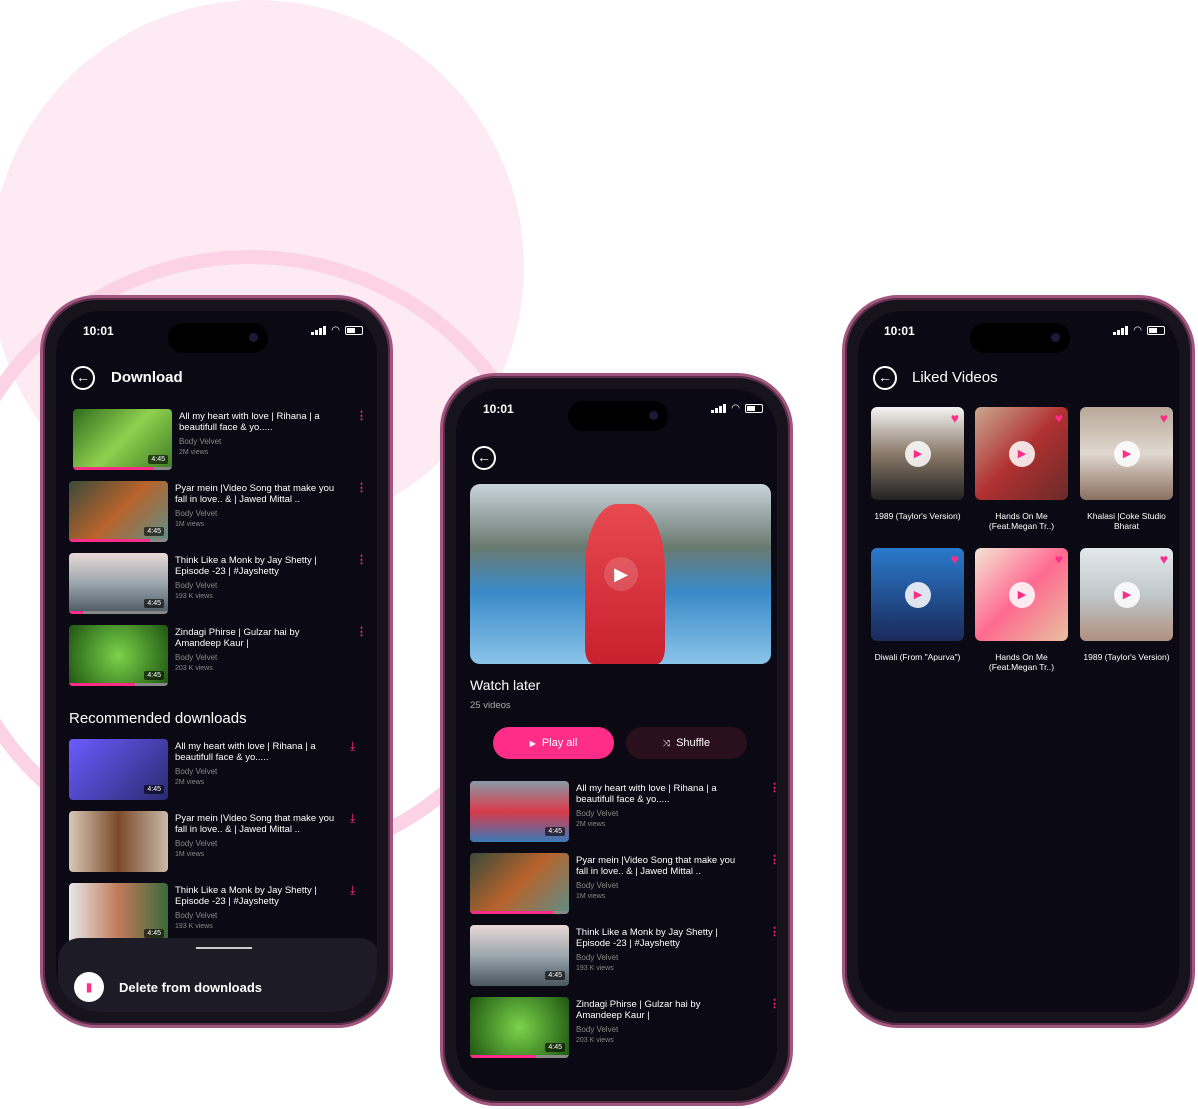 The width and height of the screenshot is (1198, 1109). I want to click on liked-video-label: Diwali (From "Apurva"), so click(917, 657).